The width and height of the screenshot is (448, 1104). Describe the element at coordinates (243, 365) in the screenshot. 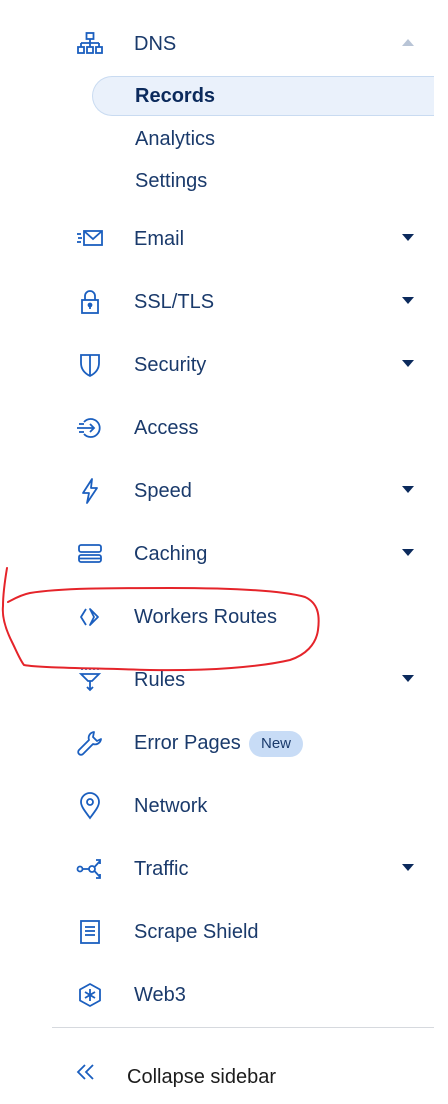

I see `sidebar-item-security: Security` at that location.